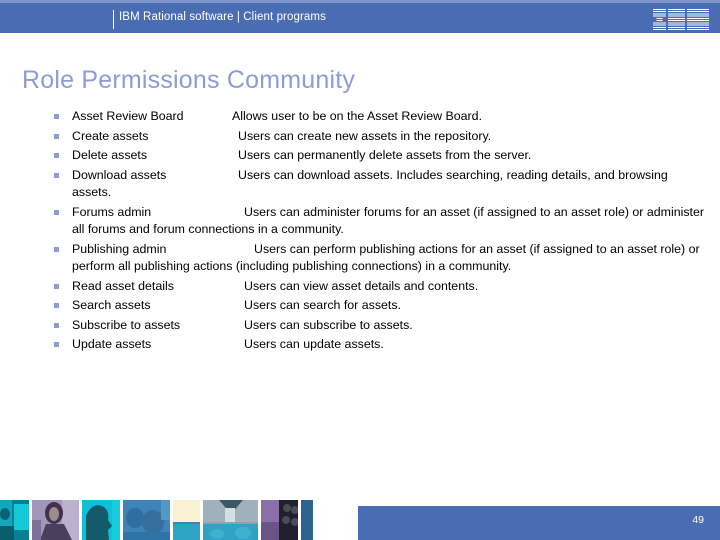 This screenshot has width=720, height=540. Describe the element at coordinates (189, 80) in the screenshot. I see `page-title: Role Permissions Community` at that location.